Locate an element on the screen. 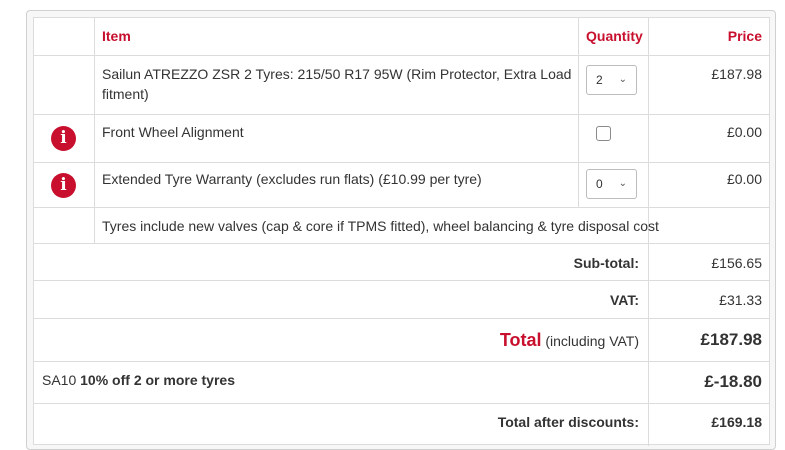  discount-value: £-18.80 is located at coordinates (733, 381).